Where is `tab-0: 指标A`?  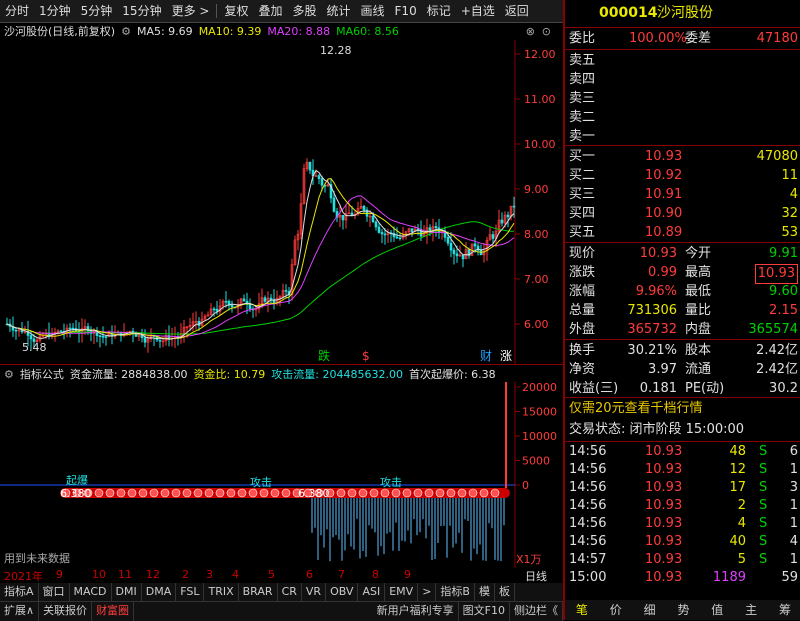 tab-0: 指标A is located at coordinates (19, 592).